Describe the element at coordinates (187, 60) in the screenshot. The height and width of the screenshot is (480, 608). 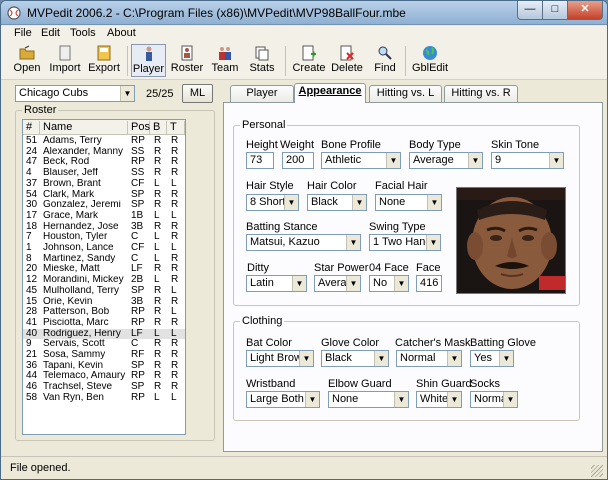
I see `roster-button: Roster` at that location.